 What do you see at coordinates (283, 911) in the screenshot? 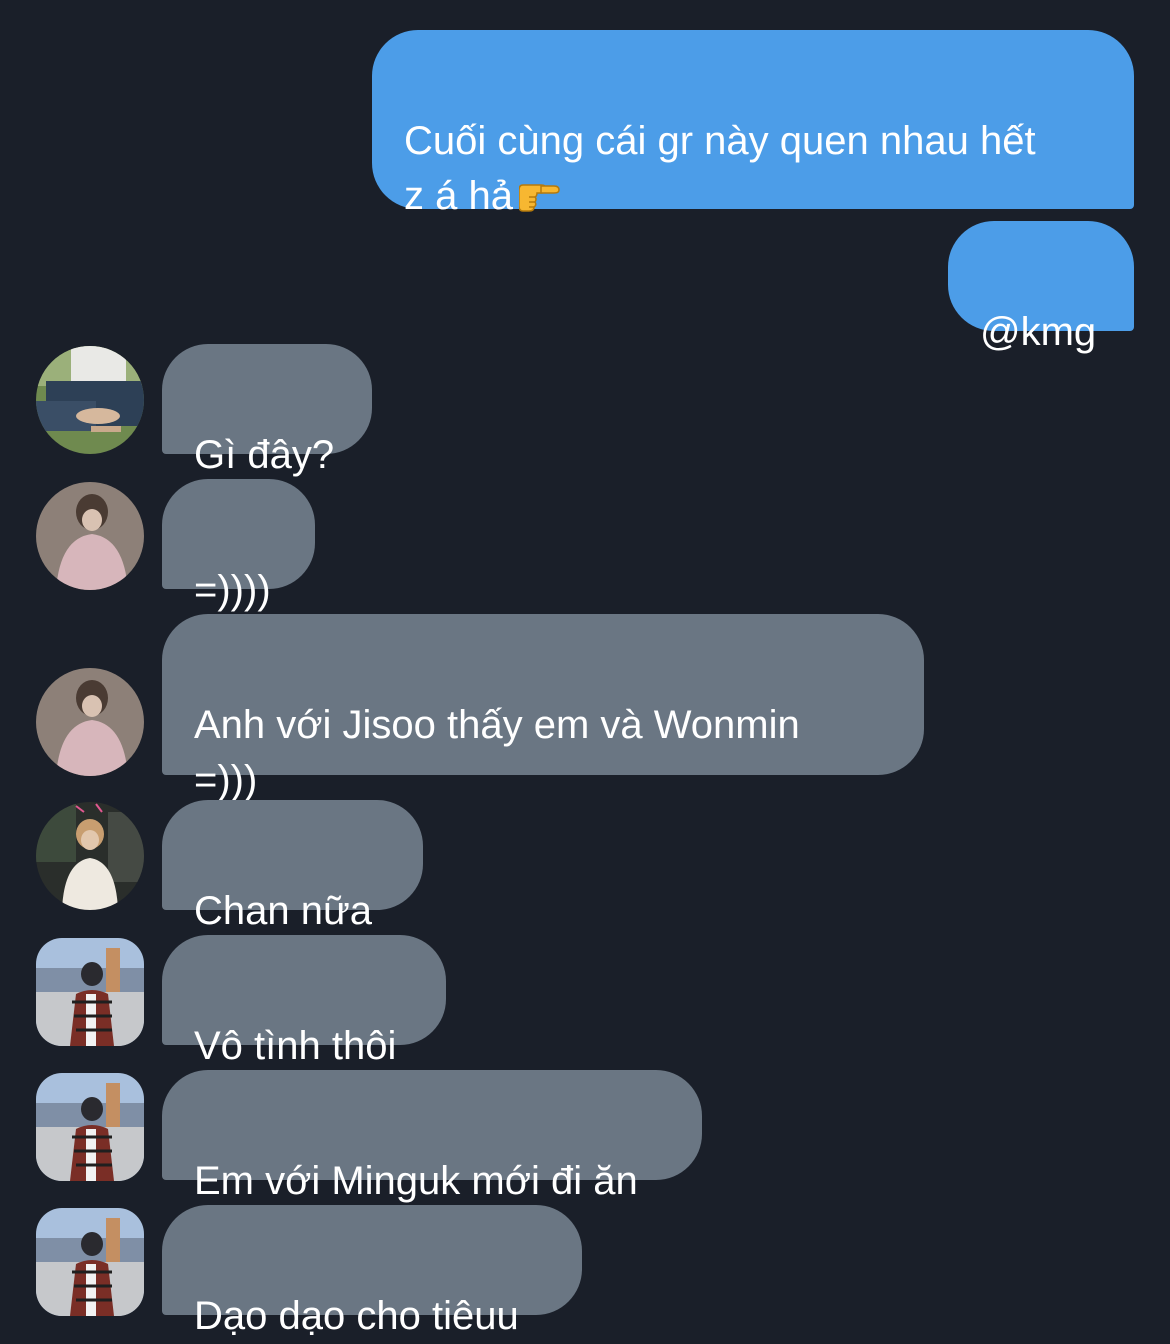
I see `message-text: Chan nữa` at bounding box center [283, 911].